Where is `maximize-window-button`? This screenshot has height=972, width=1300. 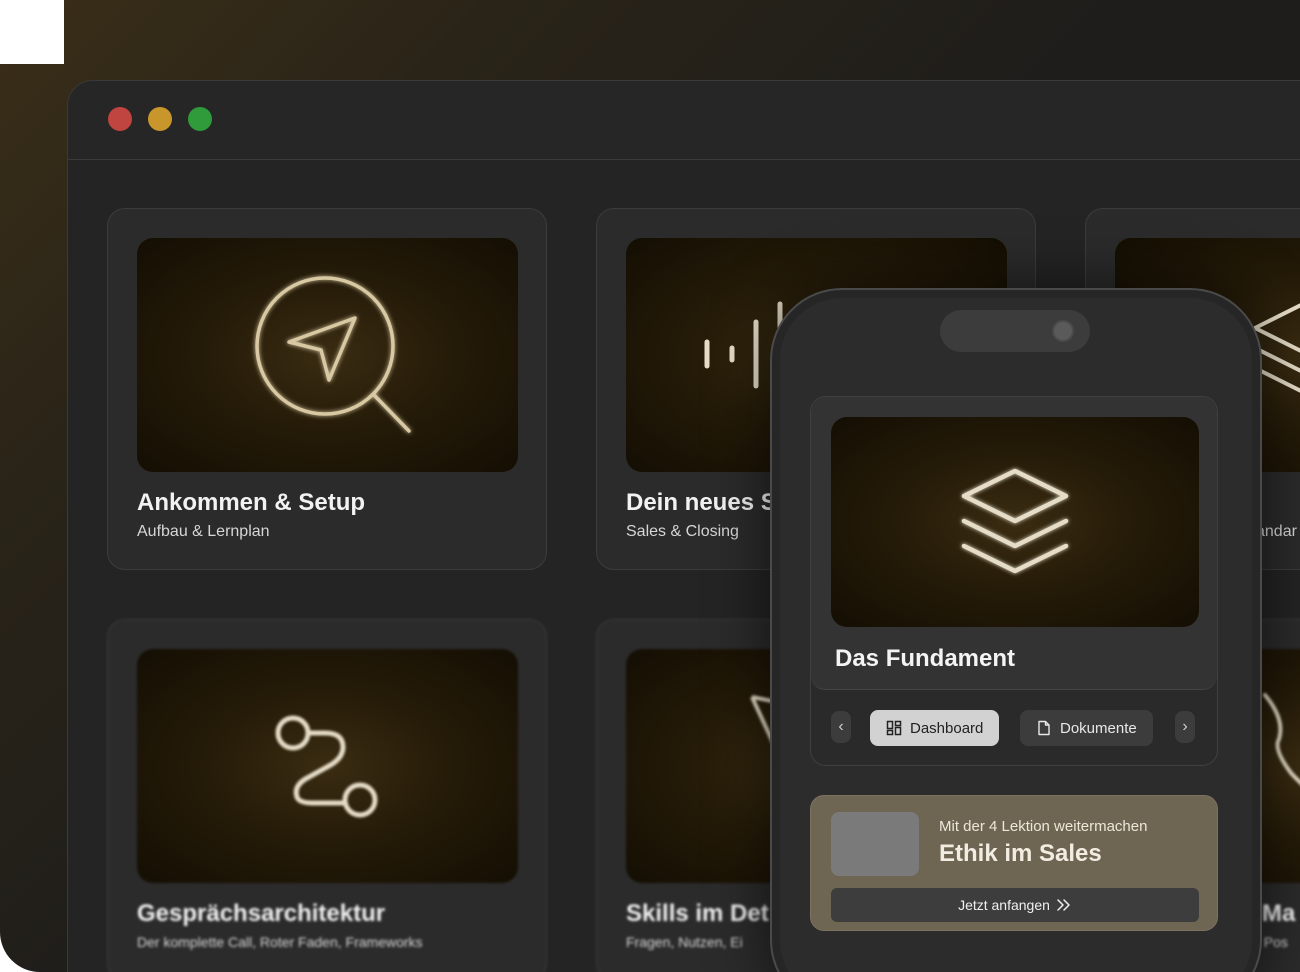 maximize-window-button is located at coordinates (200, 119).